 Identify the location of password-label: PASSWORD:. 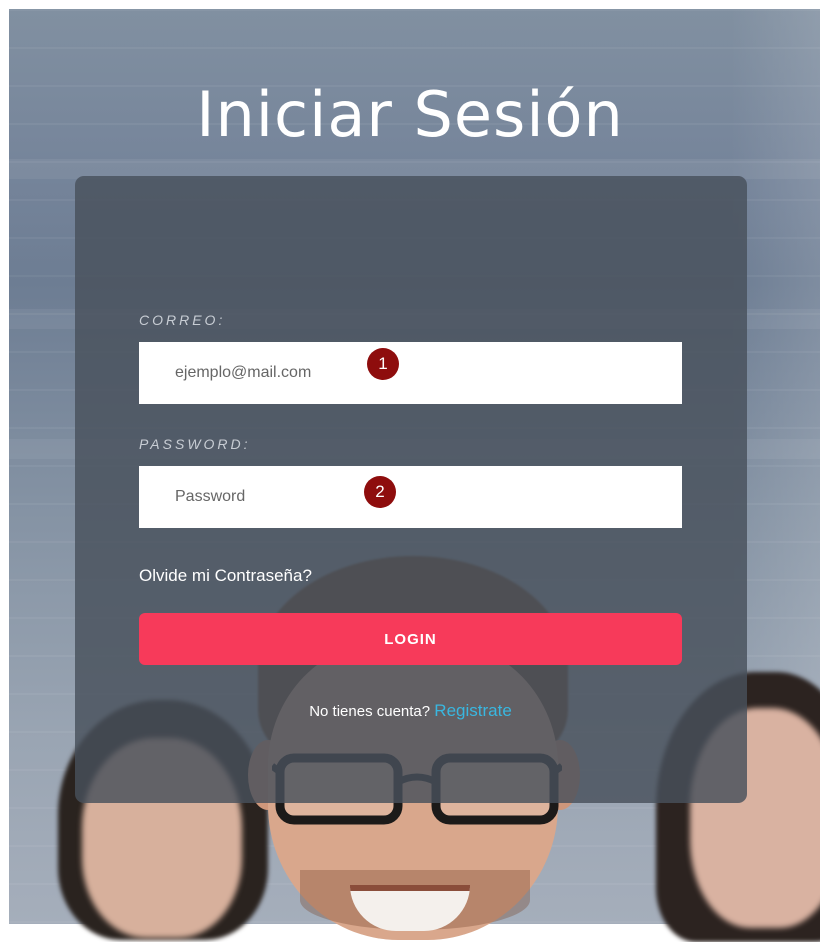
(195, 444).